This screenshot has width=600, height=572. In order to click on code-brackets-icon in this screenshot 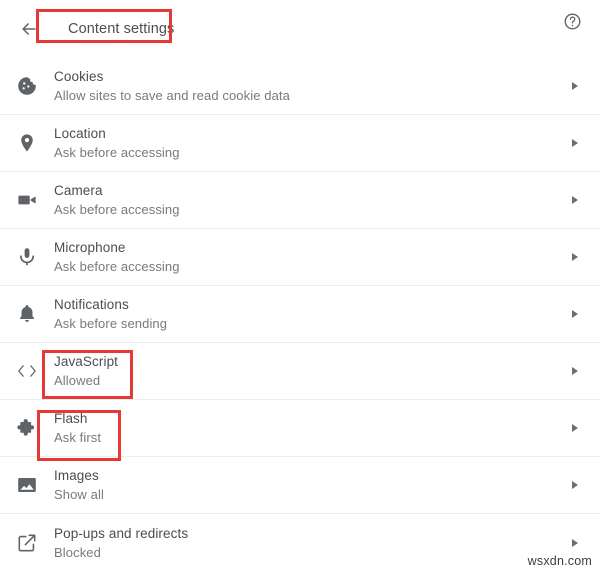, I will do `click(27, 371)`.